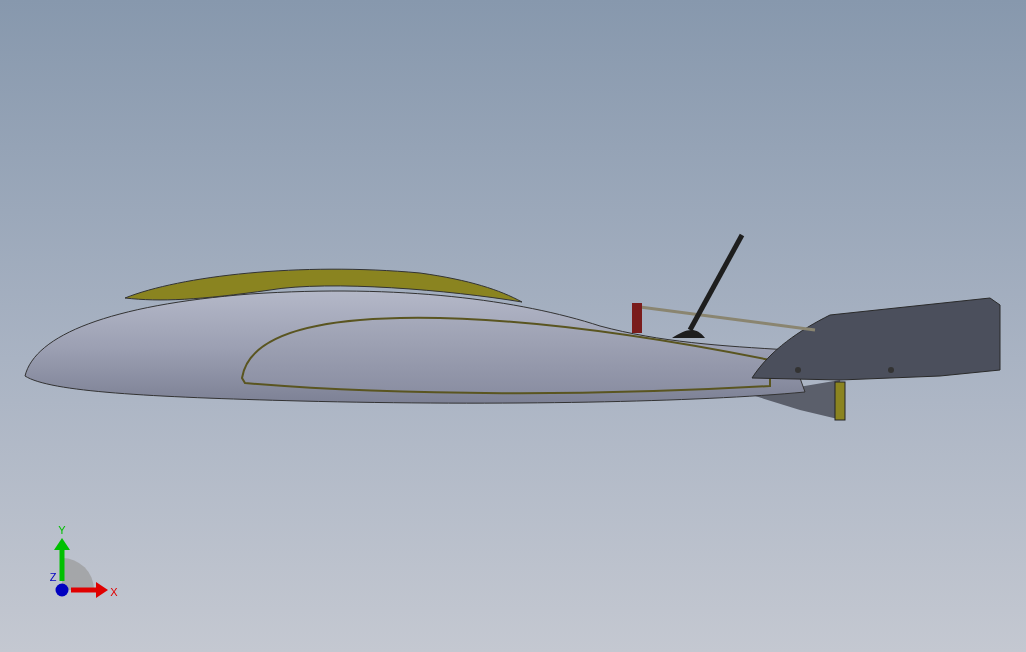 The height and width of the screenshot is (652, 1026). Describe the element at coordinates (114, 592) in the screenshot. I see `axis-label: X` at that location.